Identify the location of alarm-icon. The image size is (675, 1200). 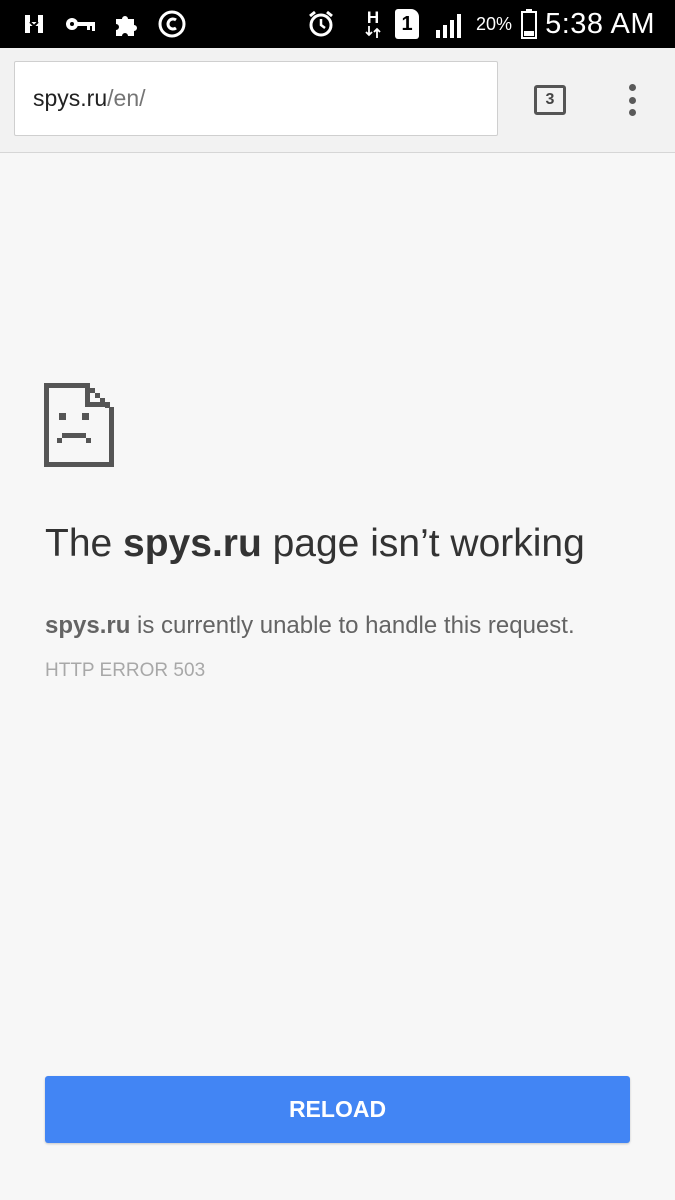
(321, 24).